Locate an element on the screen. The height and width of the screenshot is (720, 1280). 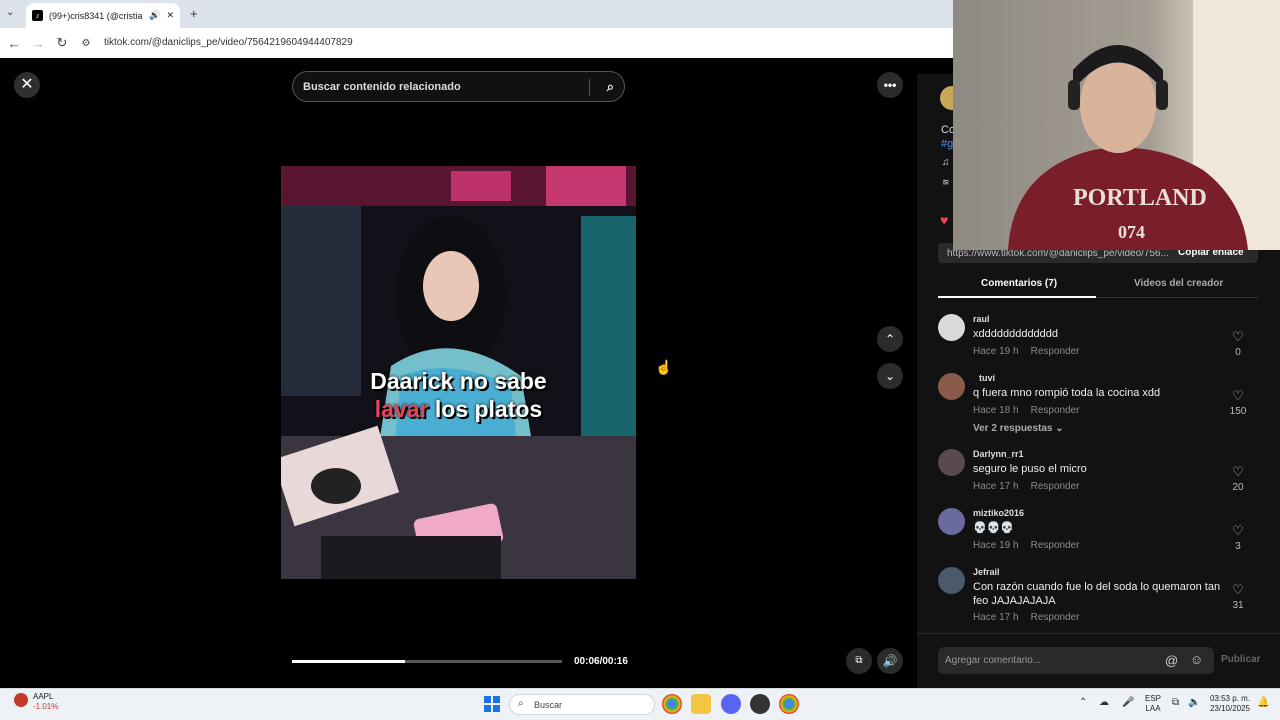
like-count: 0 is located at coordinates (1238, 352).